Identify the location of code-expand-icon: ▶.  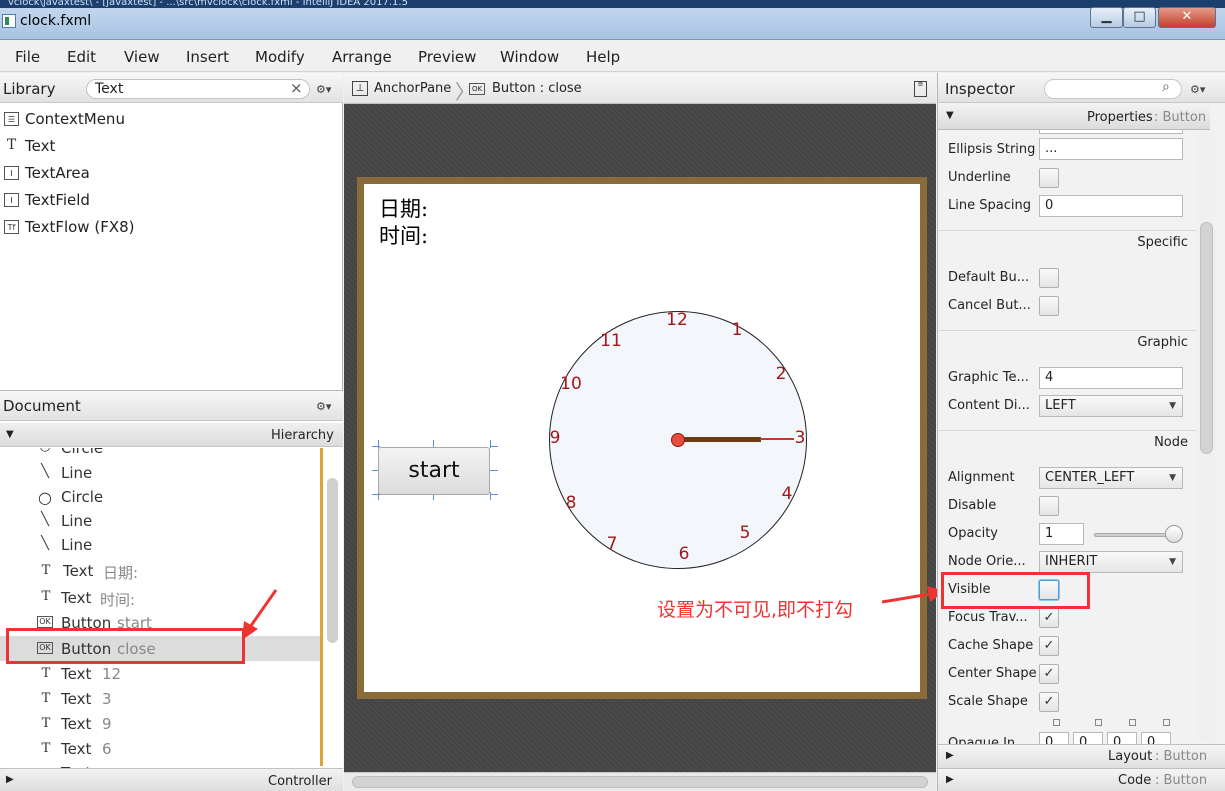
(950, 779).